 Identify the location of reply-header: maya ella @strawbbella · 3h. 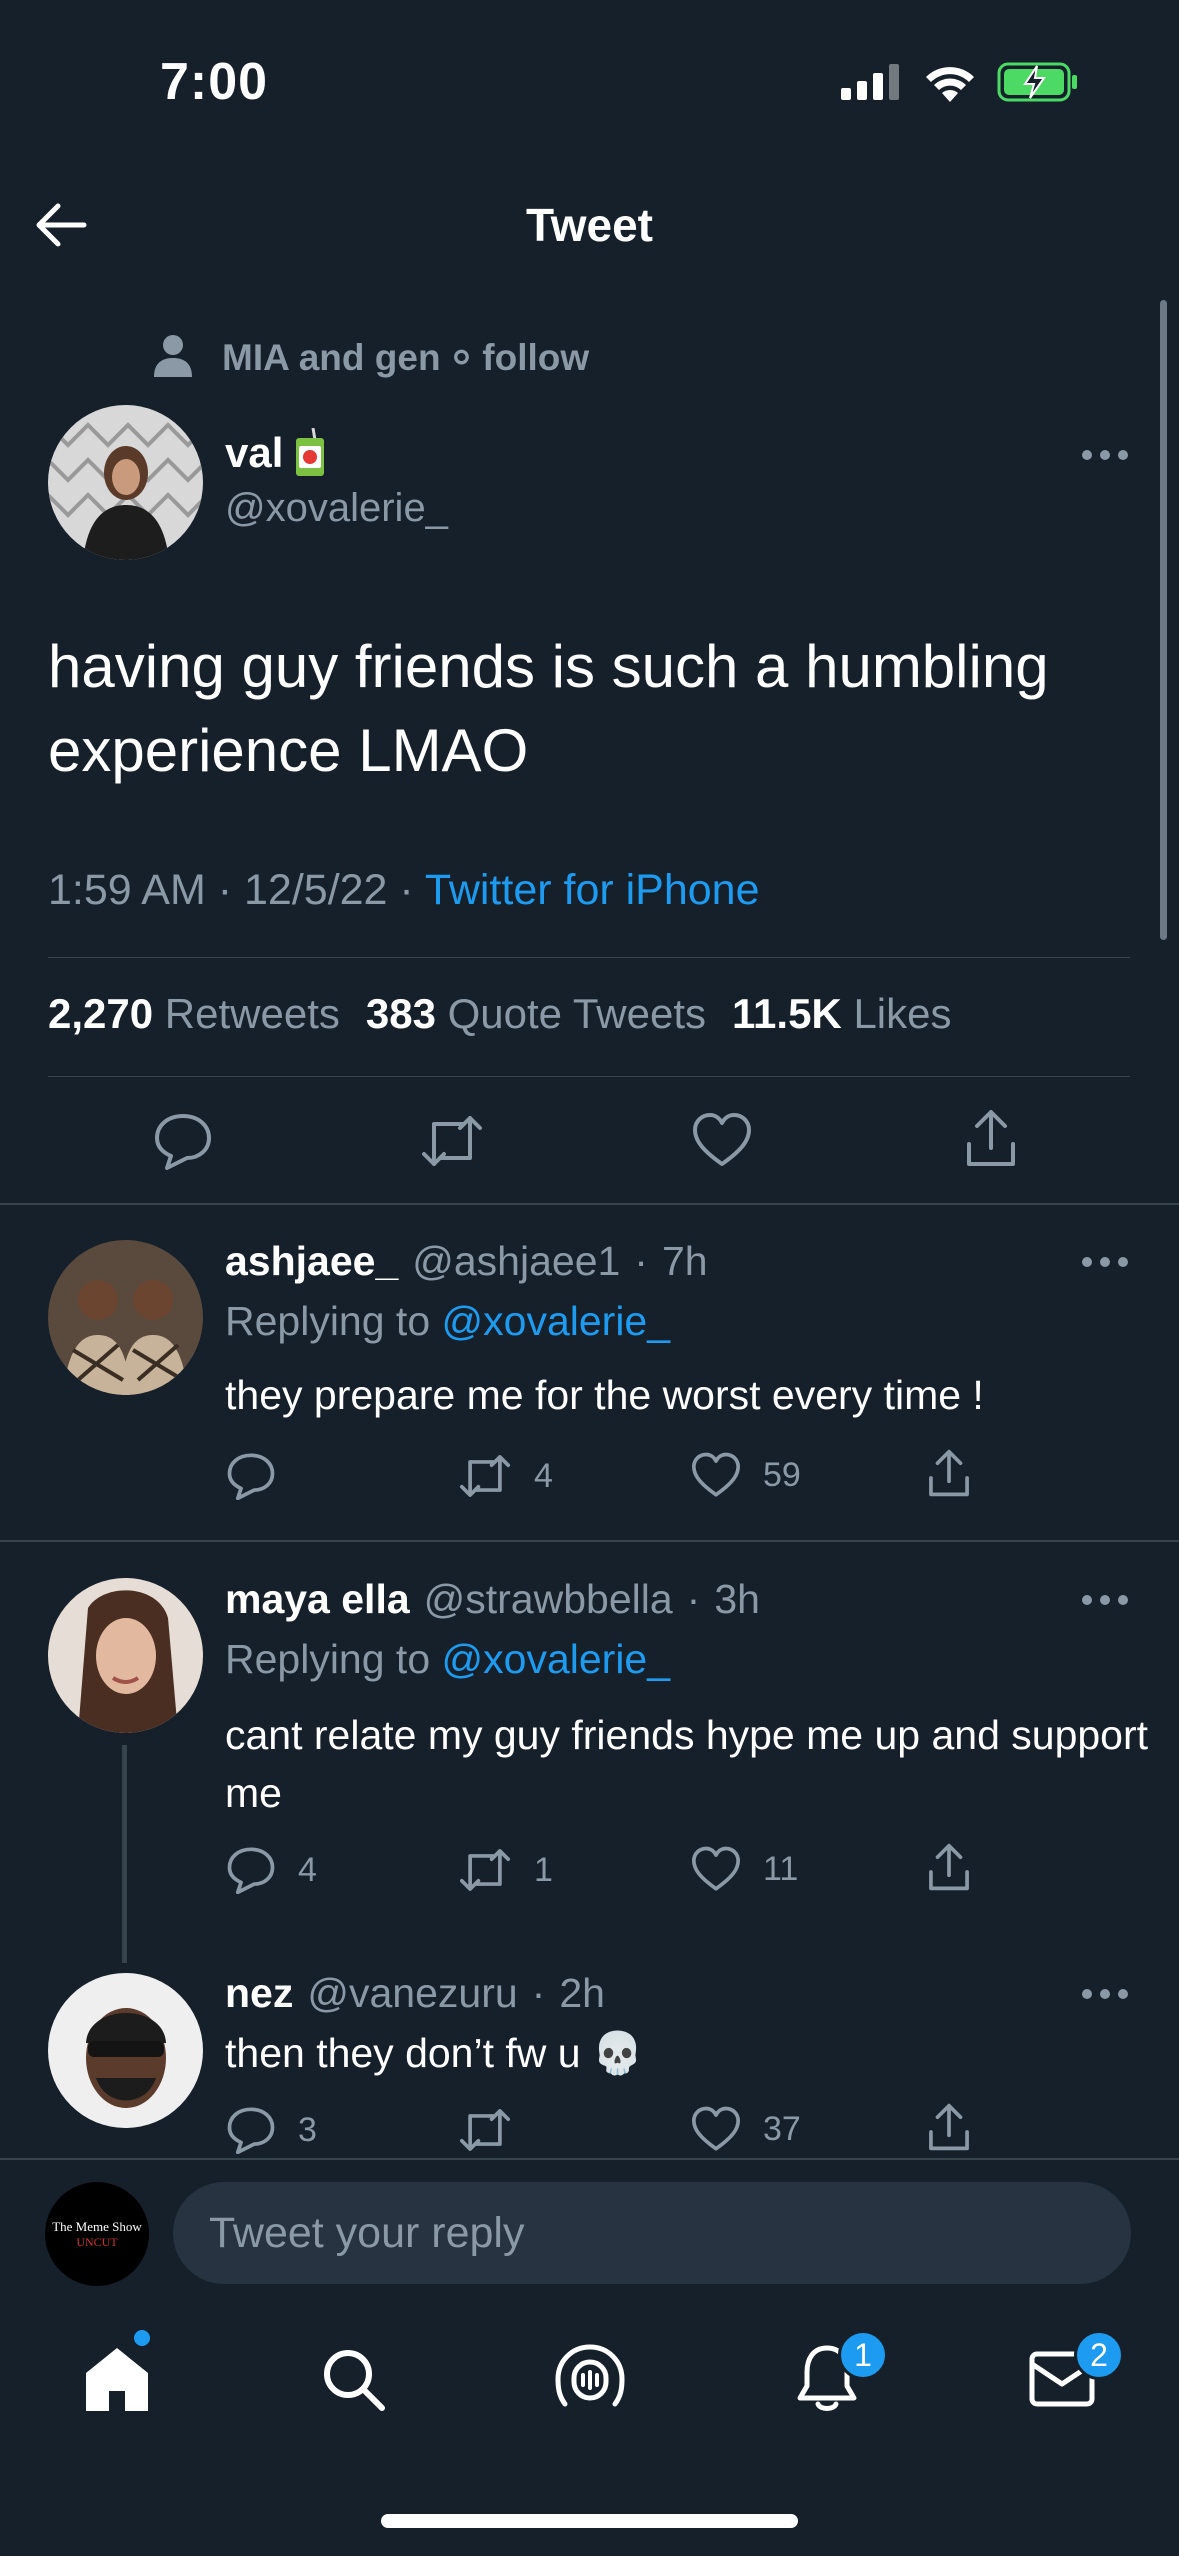
(492, 1599).